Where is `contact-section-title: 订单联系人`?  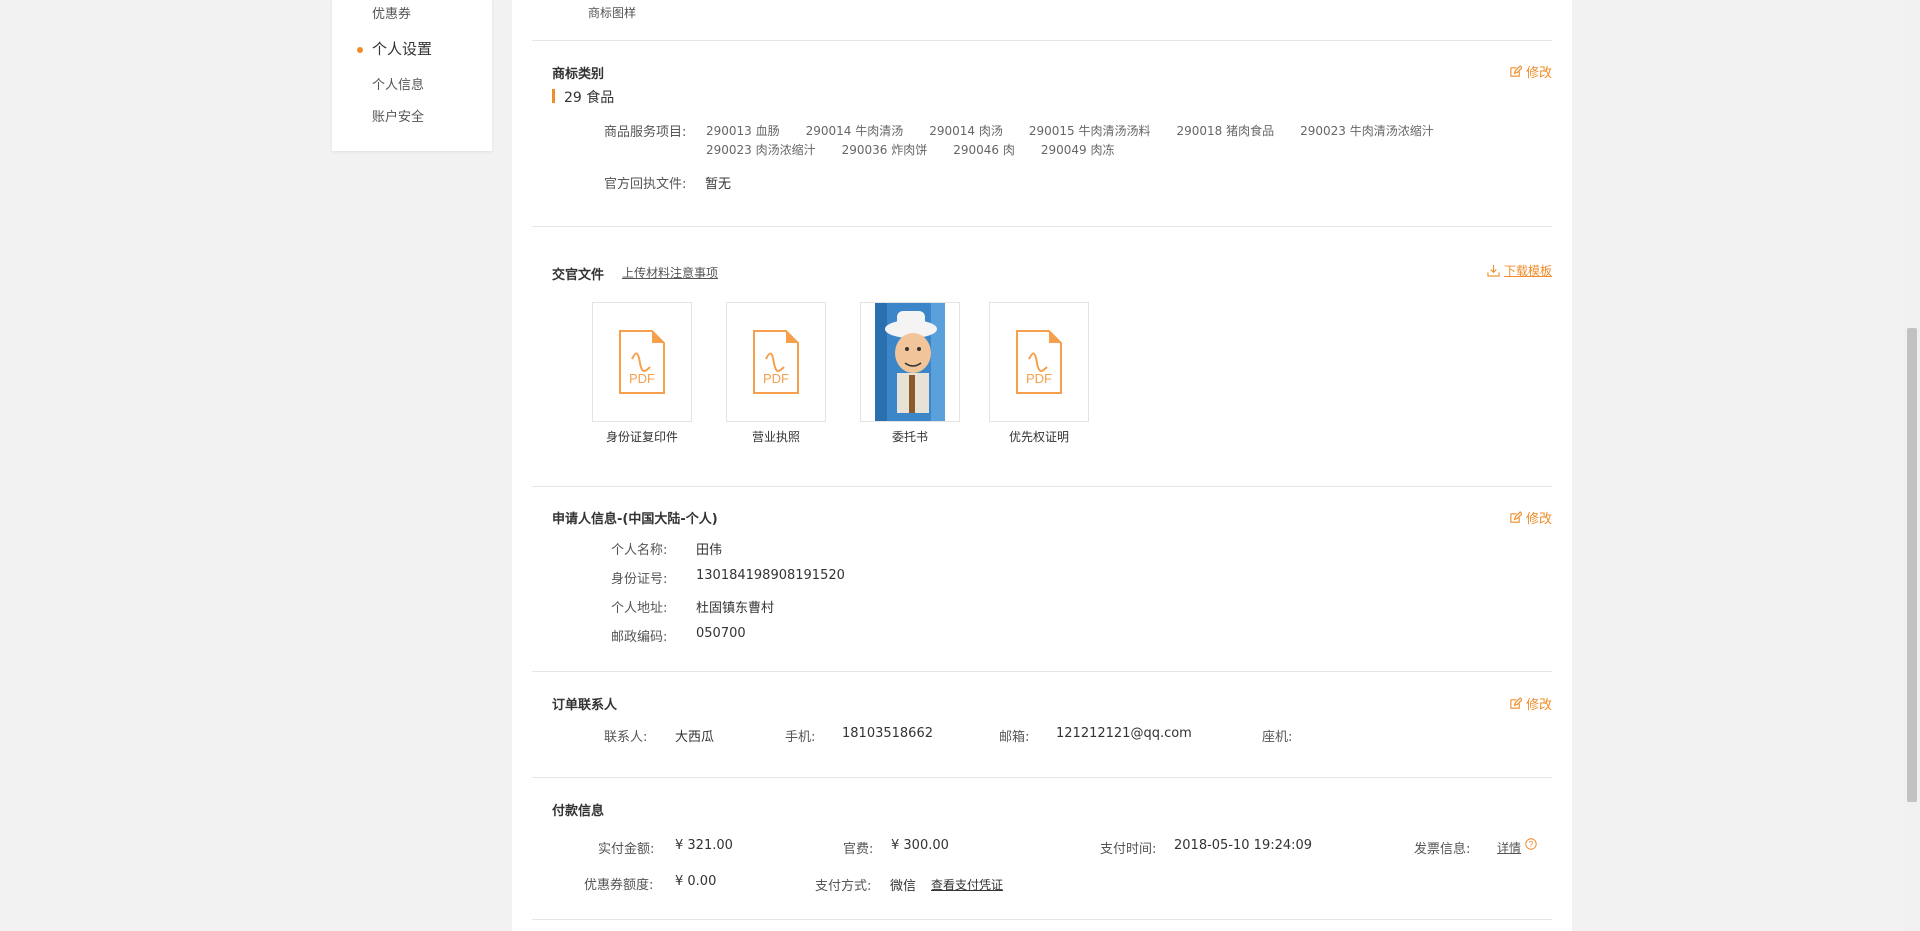 contact-section-title: 订单联系人 is located at coordinates (585, 705).